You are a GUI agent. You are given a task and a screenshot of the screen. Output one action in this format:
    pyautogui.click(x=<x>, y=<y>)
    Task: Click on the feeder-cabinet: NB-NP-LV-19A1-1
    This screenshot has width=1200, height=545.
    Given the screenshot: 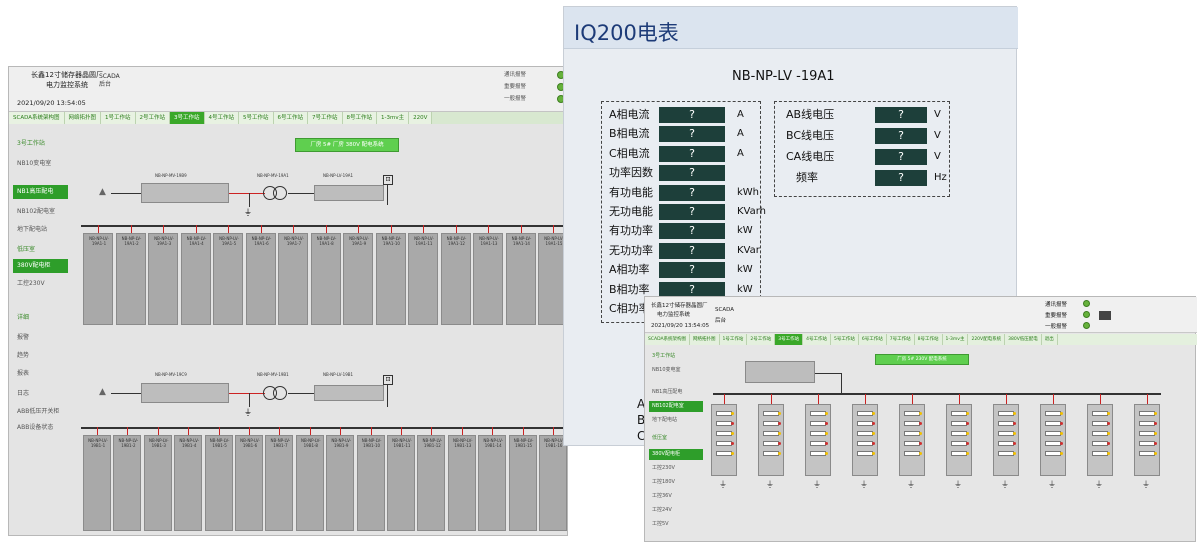 What is the action you would take?
    pyautogui.click(x=98, y=279)
    